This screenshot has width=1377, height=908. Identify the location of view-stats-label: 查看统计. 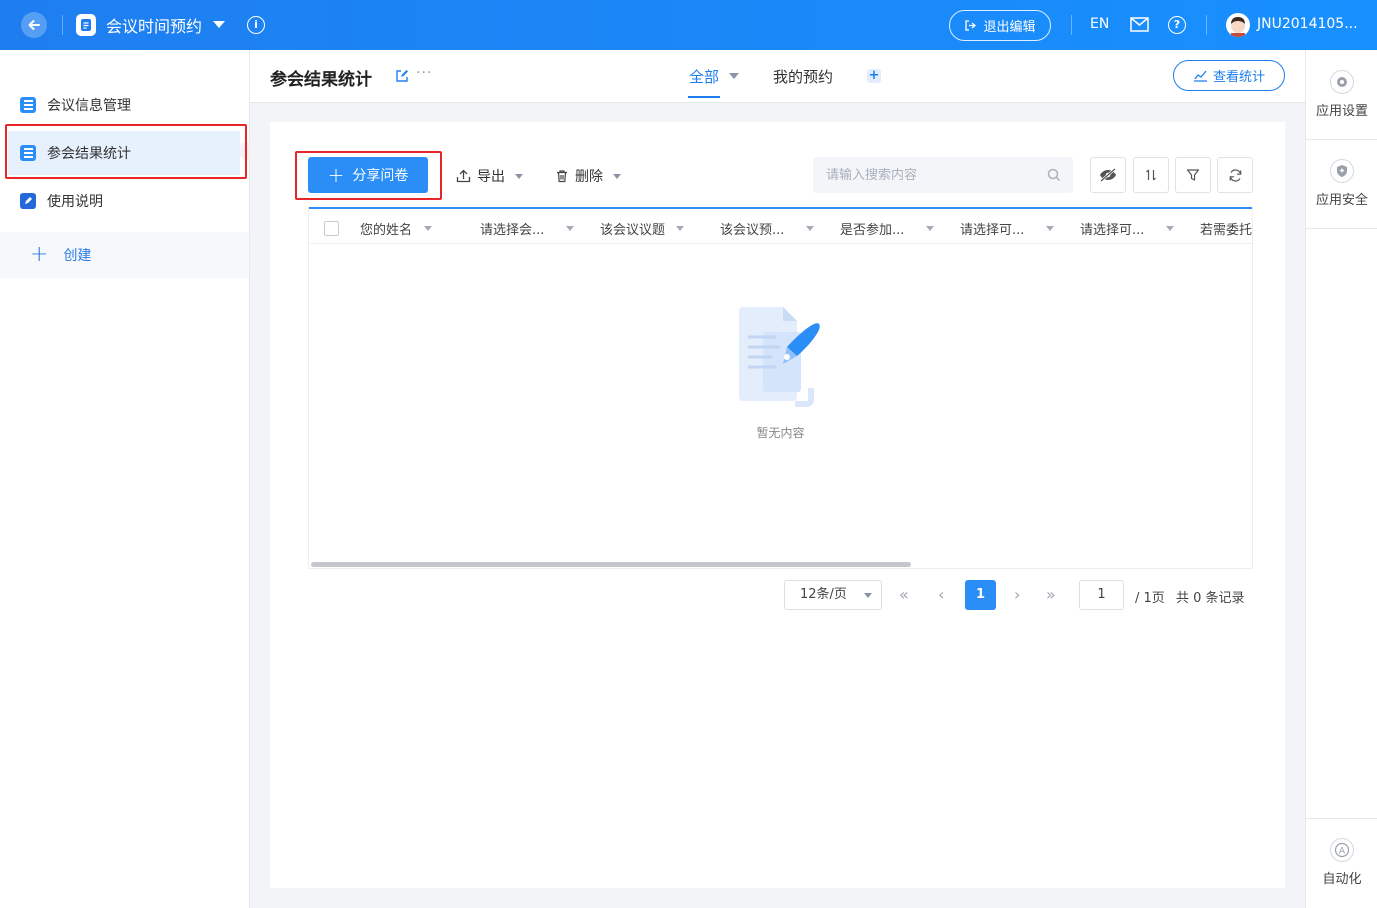
(1238, 77).